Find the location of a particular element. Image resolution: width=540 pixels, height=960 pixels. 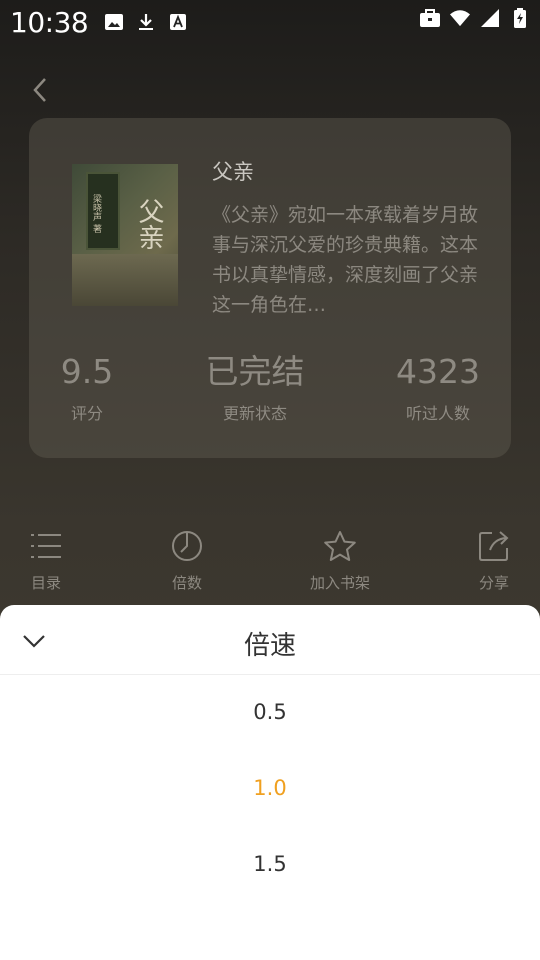

stat-listeners: 4323 听过人数 is located at coordinates (438, 388).